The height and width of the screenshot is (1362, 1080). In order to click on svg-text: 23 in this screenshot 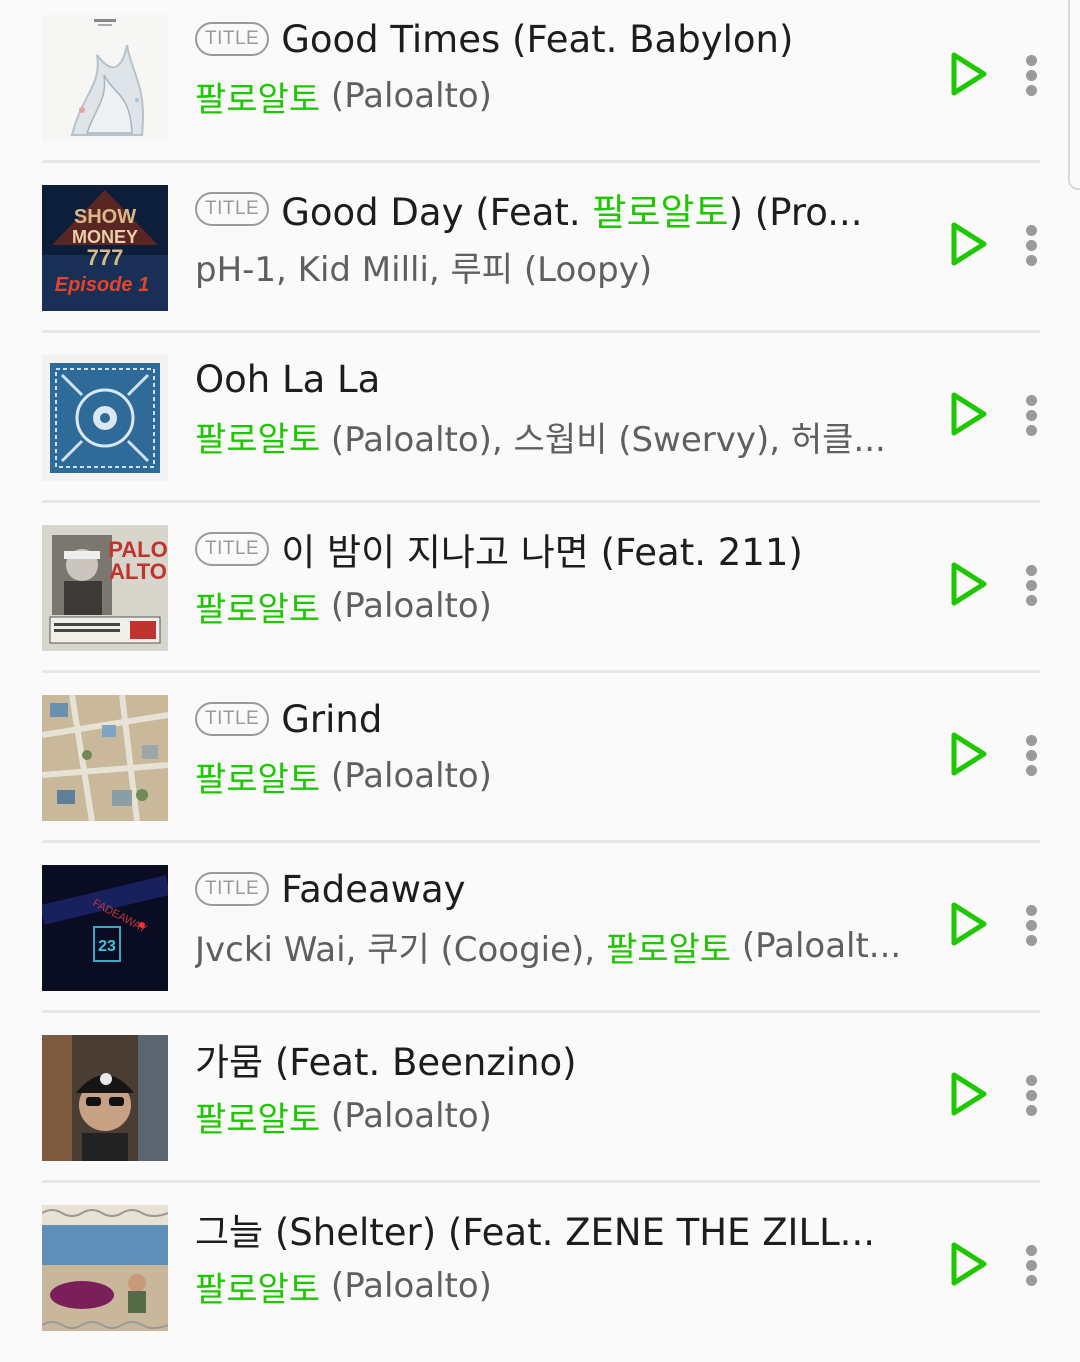, I will do `click(107, 946)`.